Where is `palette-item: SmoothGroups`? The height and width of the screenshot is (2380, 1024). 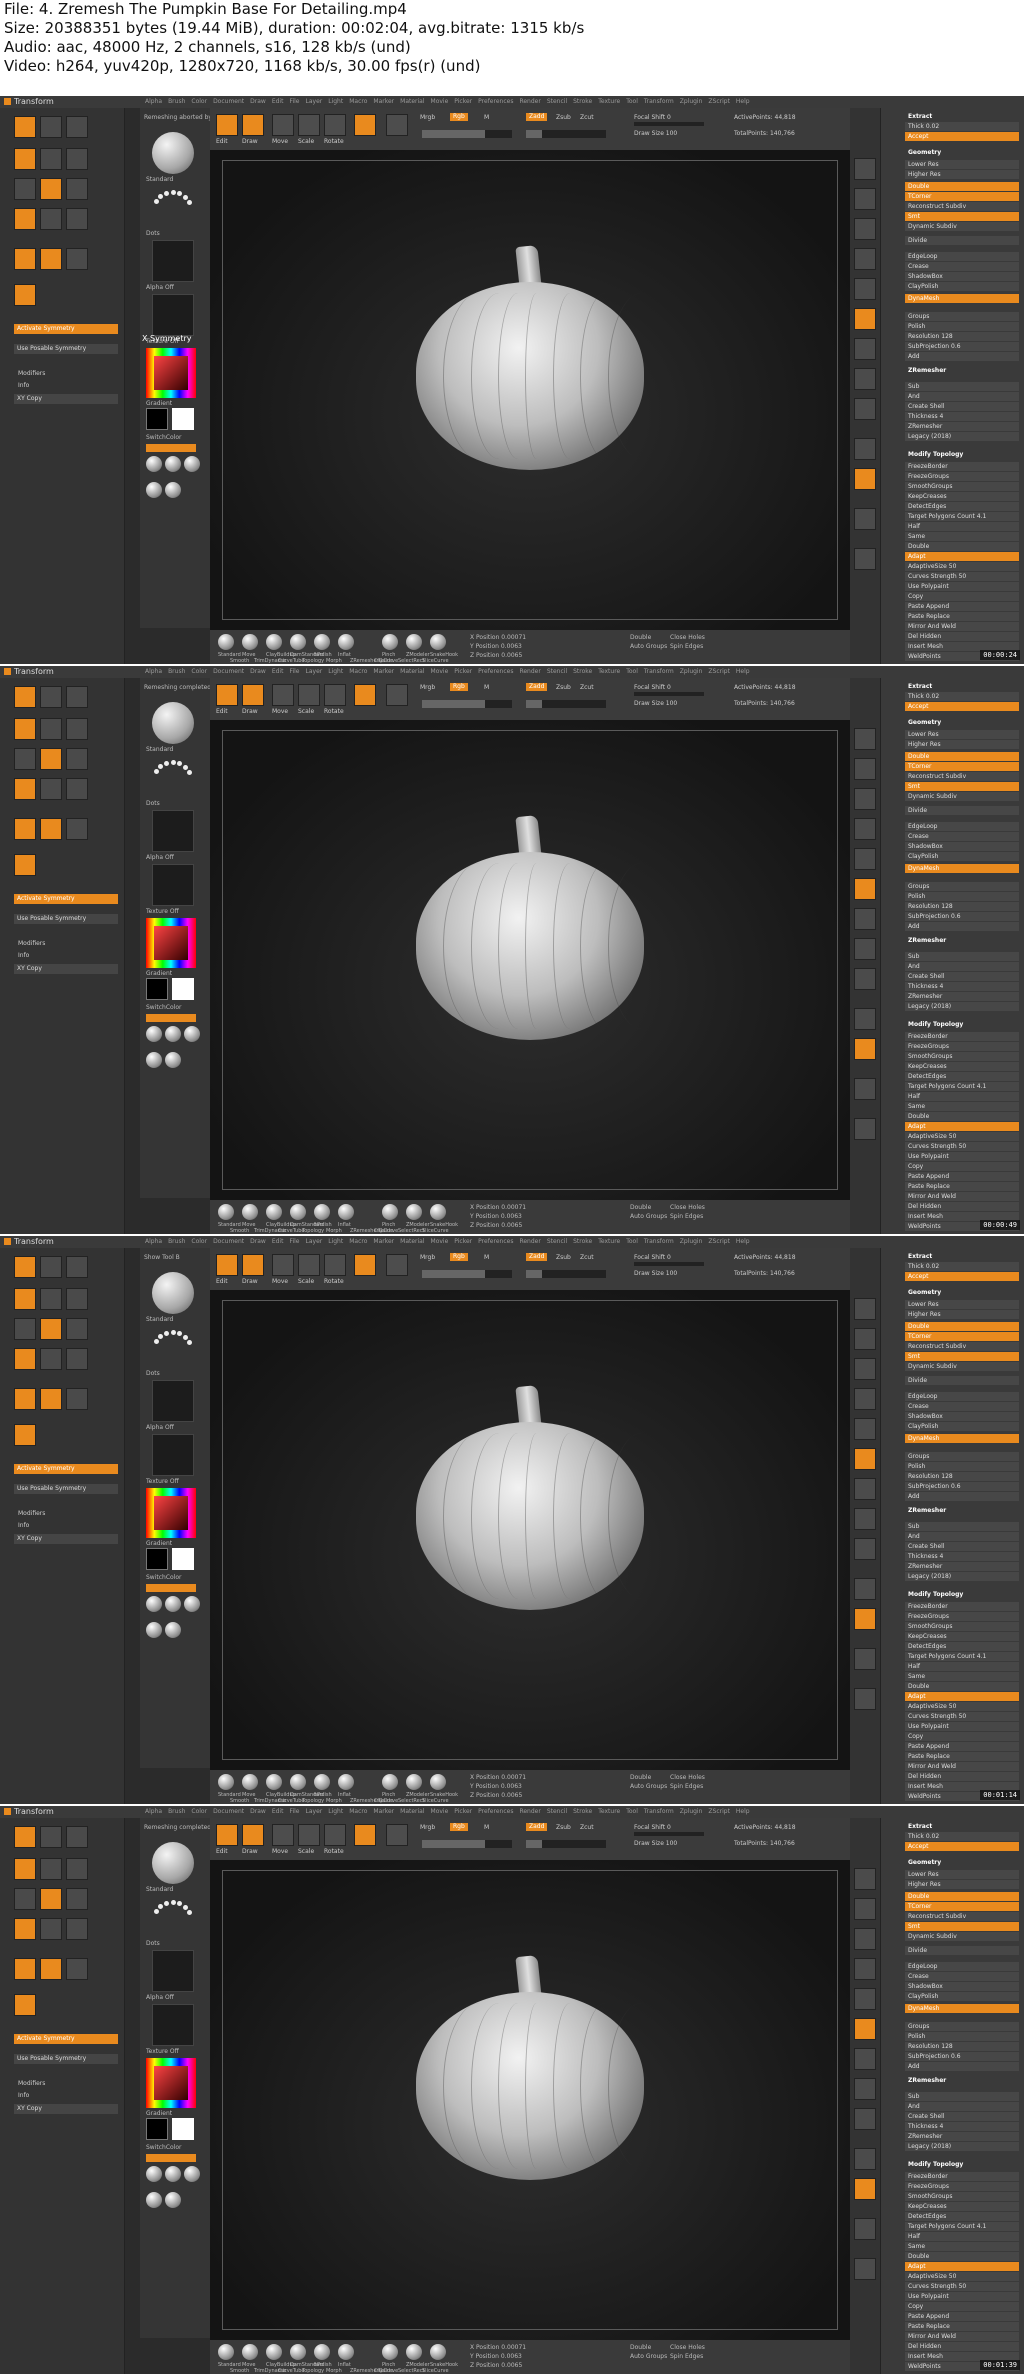 palette-item: SmoothGroups is located at coordinates (962, 1056).